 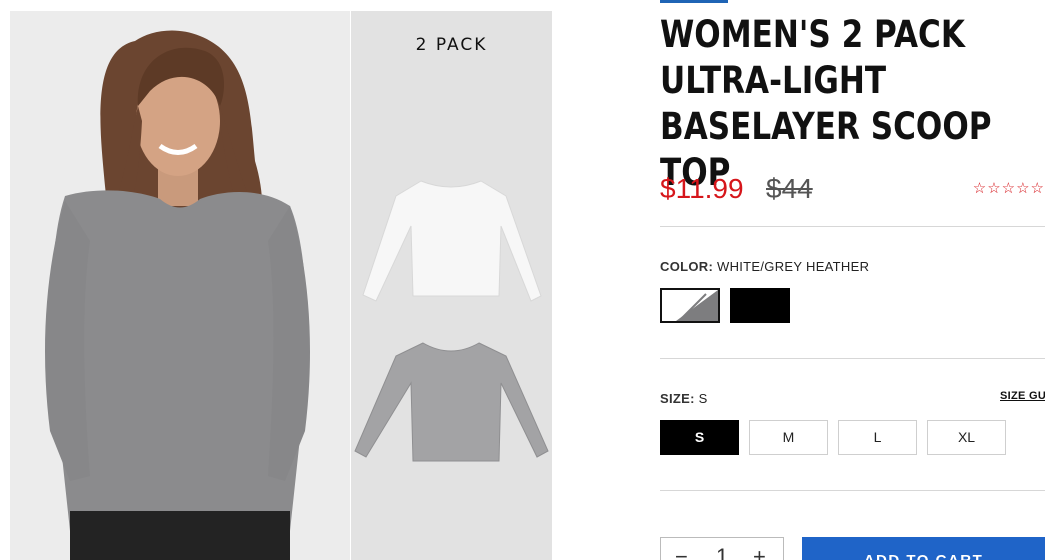 What do you see at coordinates (877, 437) in the screenshot?
I see `size-option-l: L` at bounding box center [877, 437].